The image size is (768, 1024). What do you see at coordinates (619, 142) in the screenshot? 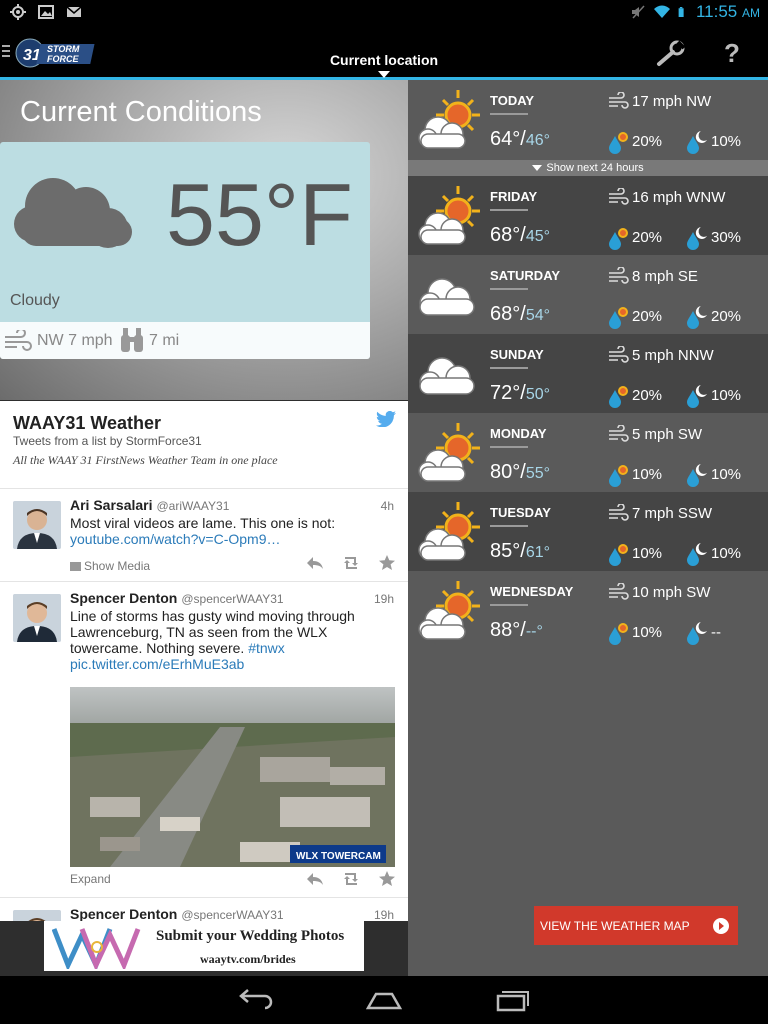
I see `day-precip-icon` at bounding box center [619, 142].